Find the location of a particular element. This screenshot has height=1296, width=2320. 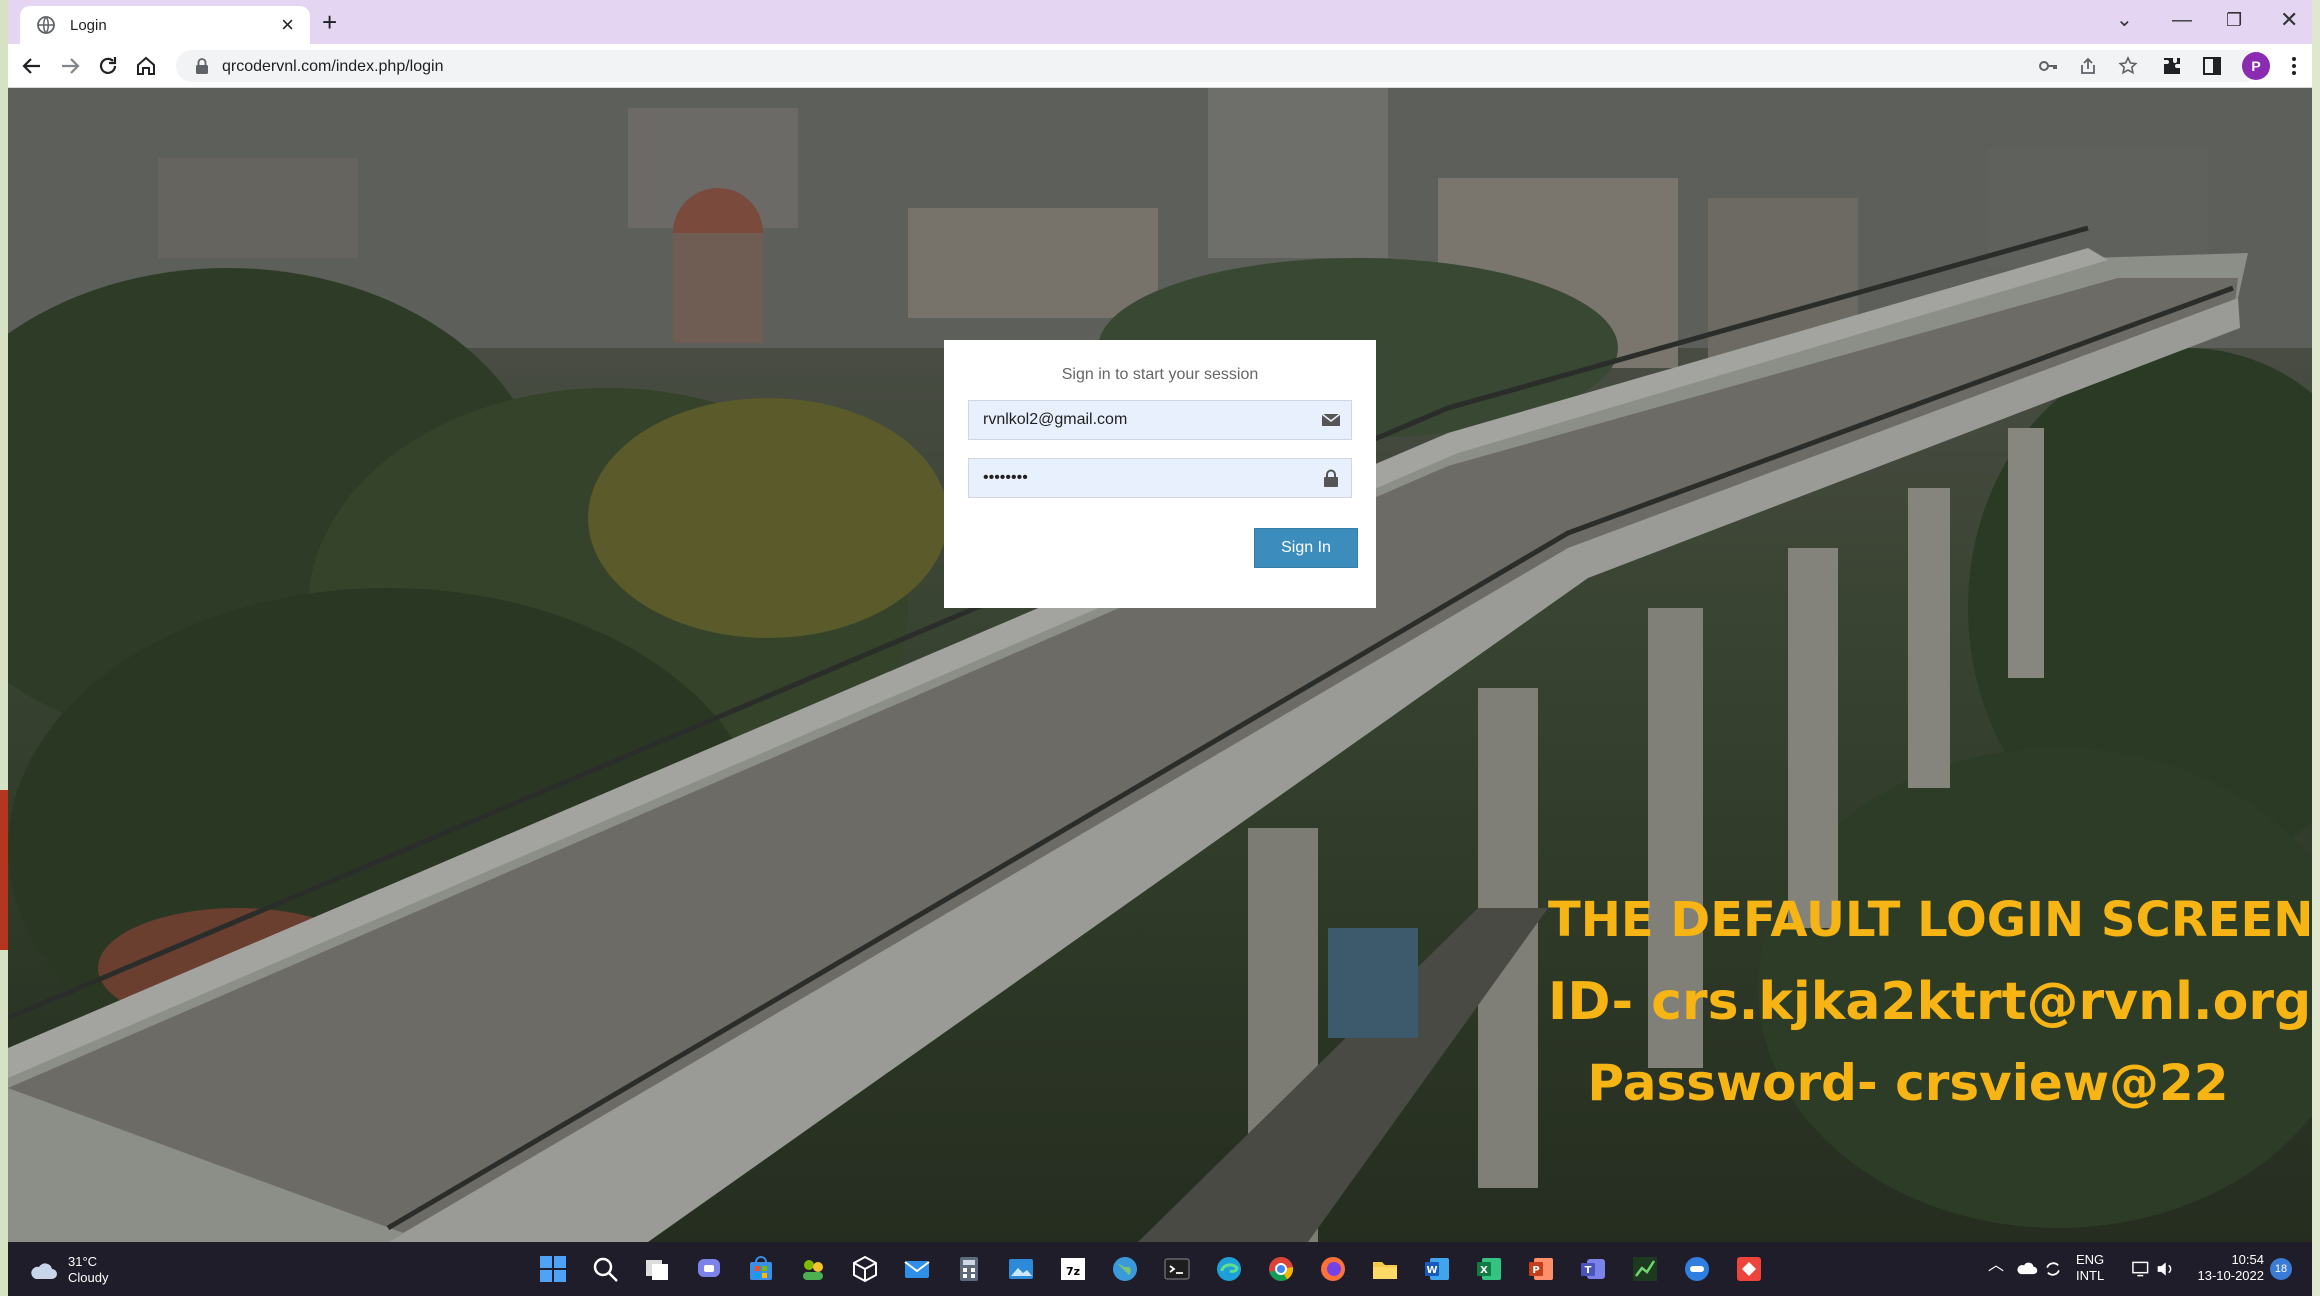

svg-text: 7z is located at coordinates (1073, 1271).